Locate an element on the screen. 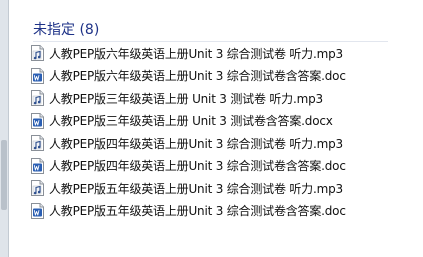 This screenshot has height=257, width=423. file-item: 人教PEP版六年级英语上册Unit 3 综合测试卷含答案.doc is located at coordinates (224, 76).